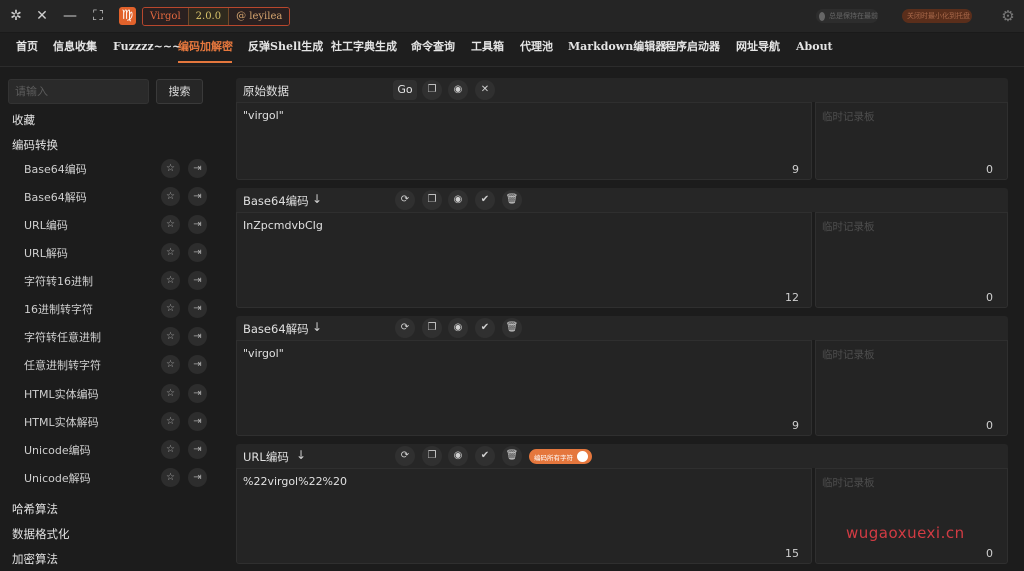 This screenshot has height=571, width=1024. What do you see at coordinates (259, 16) in the screenshot?
I see `author-badge: @ leyilea` at bounding box center [259, 16].